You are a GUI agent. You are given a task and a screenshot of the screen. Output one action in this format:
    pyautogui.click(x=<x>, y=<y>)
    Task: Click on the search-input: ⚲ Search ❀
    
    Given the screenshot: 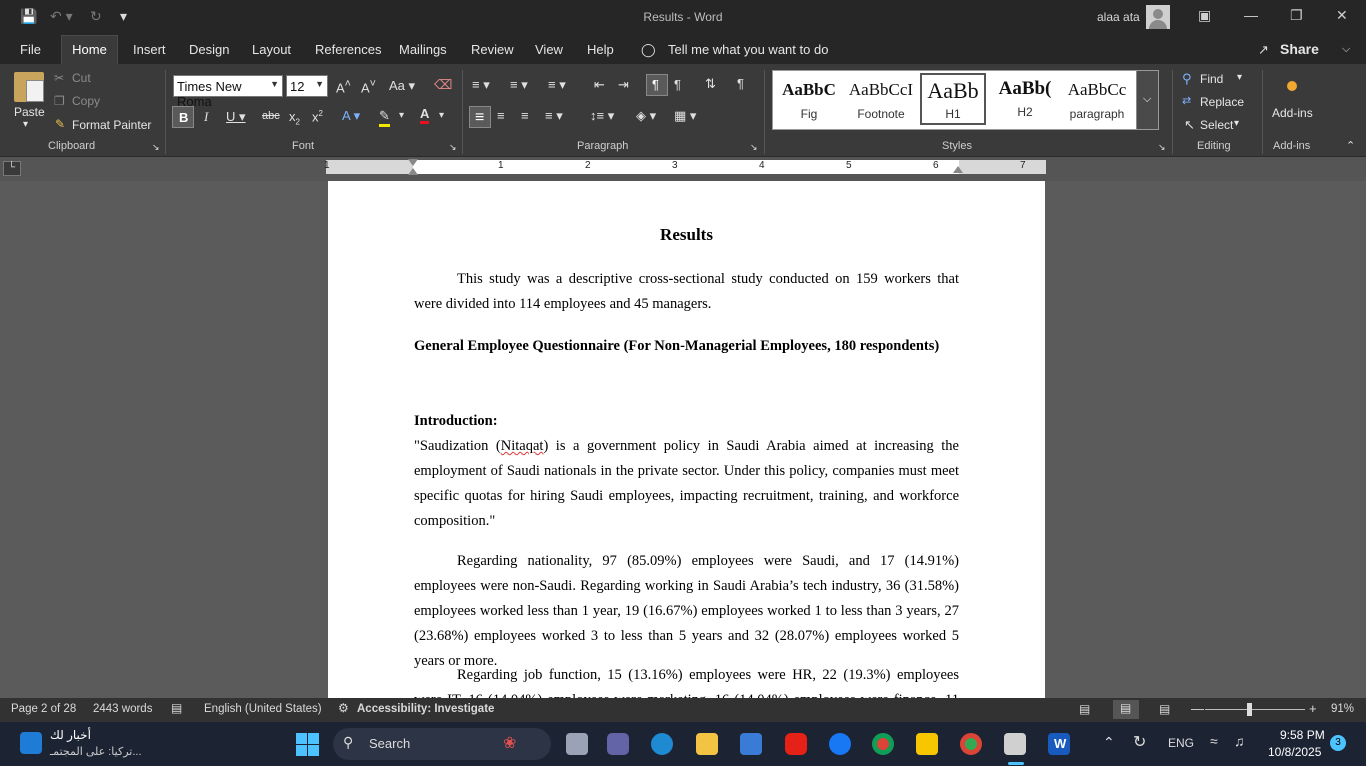 What is the action you would take?
    pyautogui.click(x=442, y=744)
    